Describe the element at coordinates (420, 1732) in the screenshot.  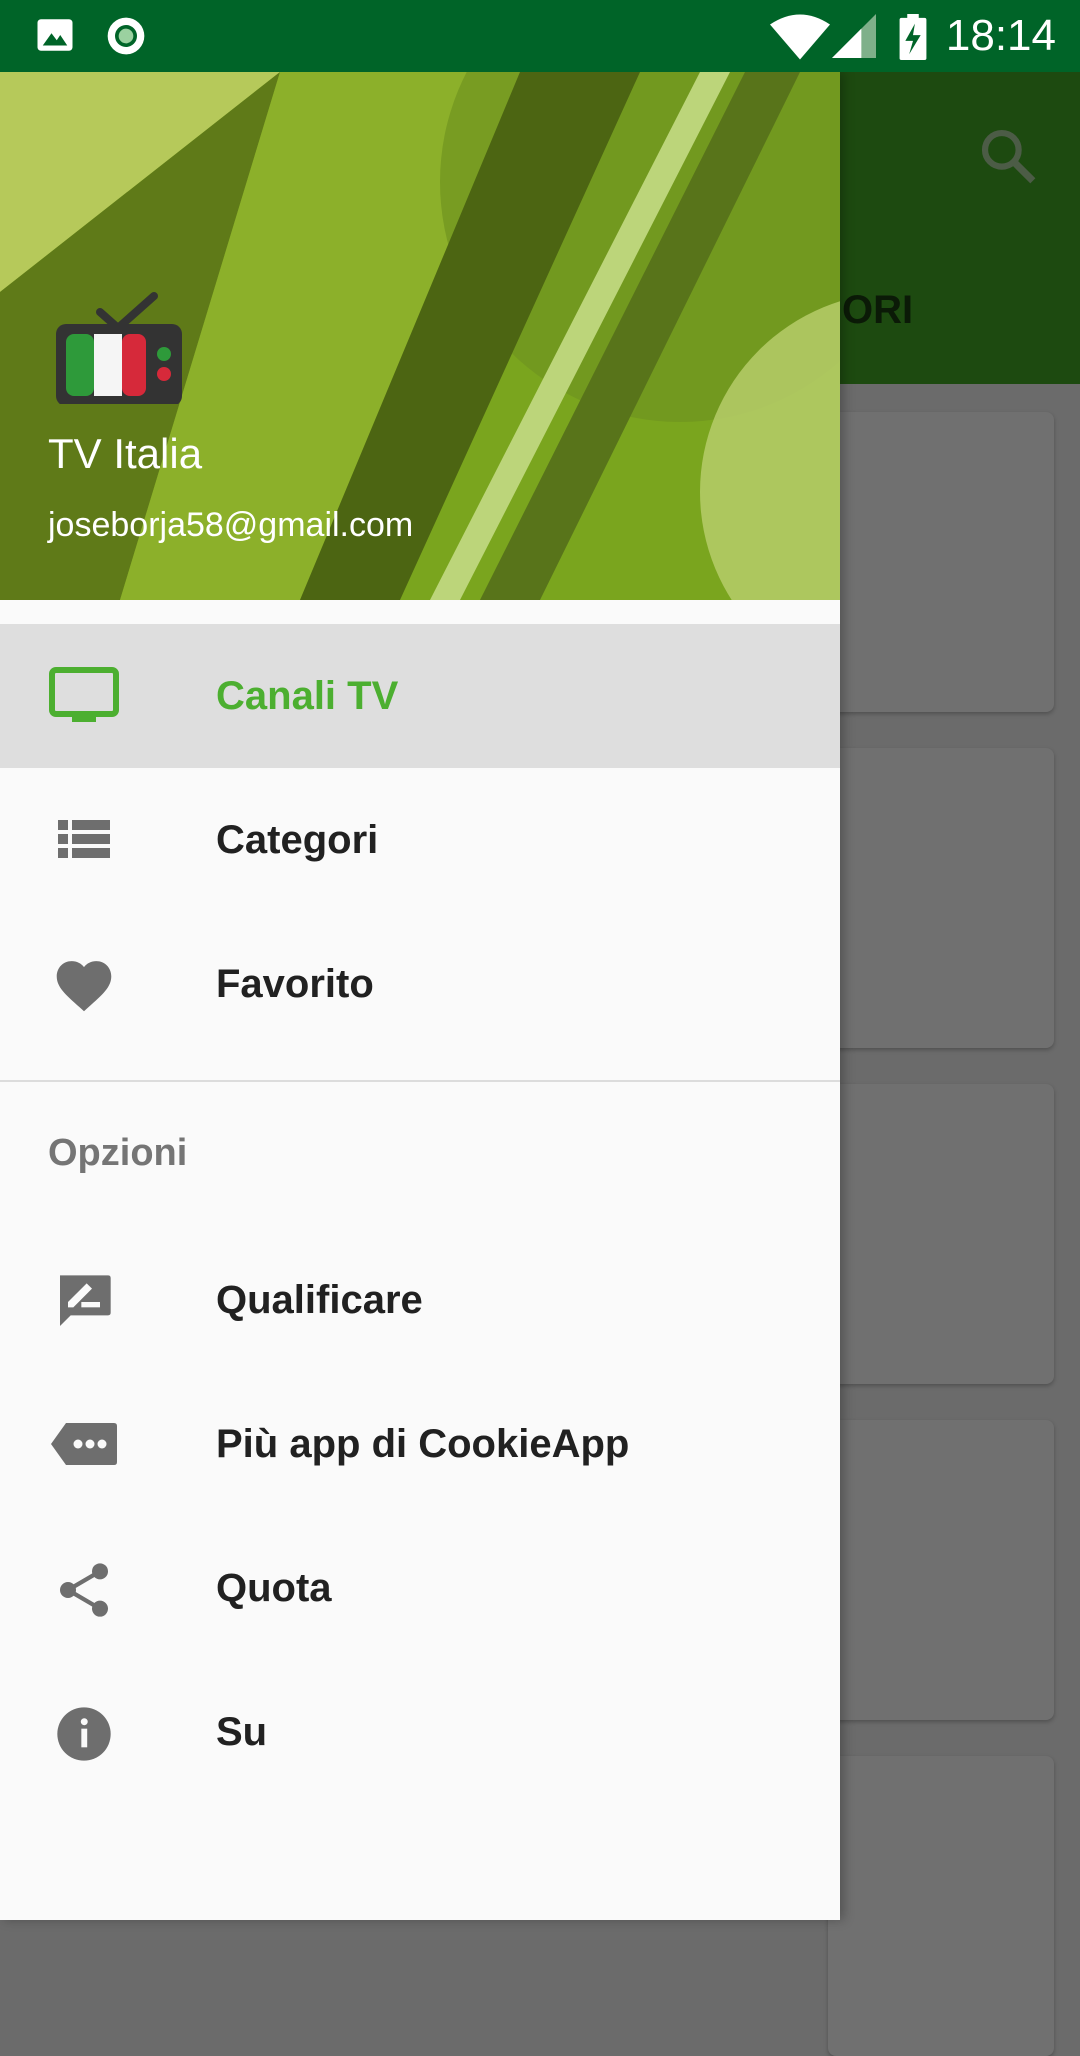
I see `menu-item-su: Su` at that location.